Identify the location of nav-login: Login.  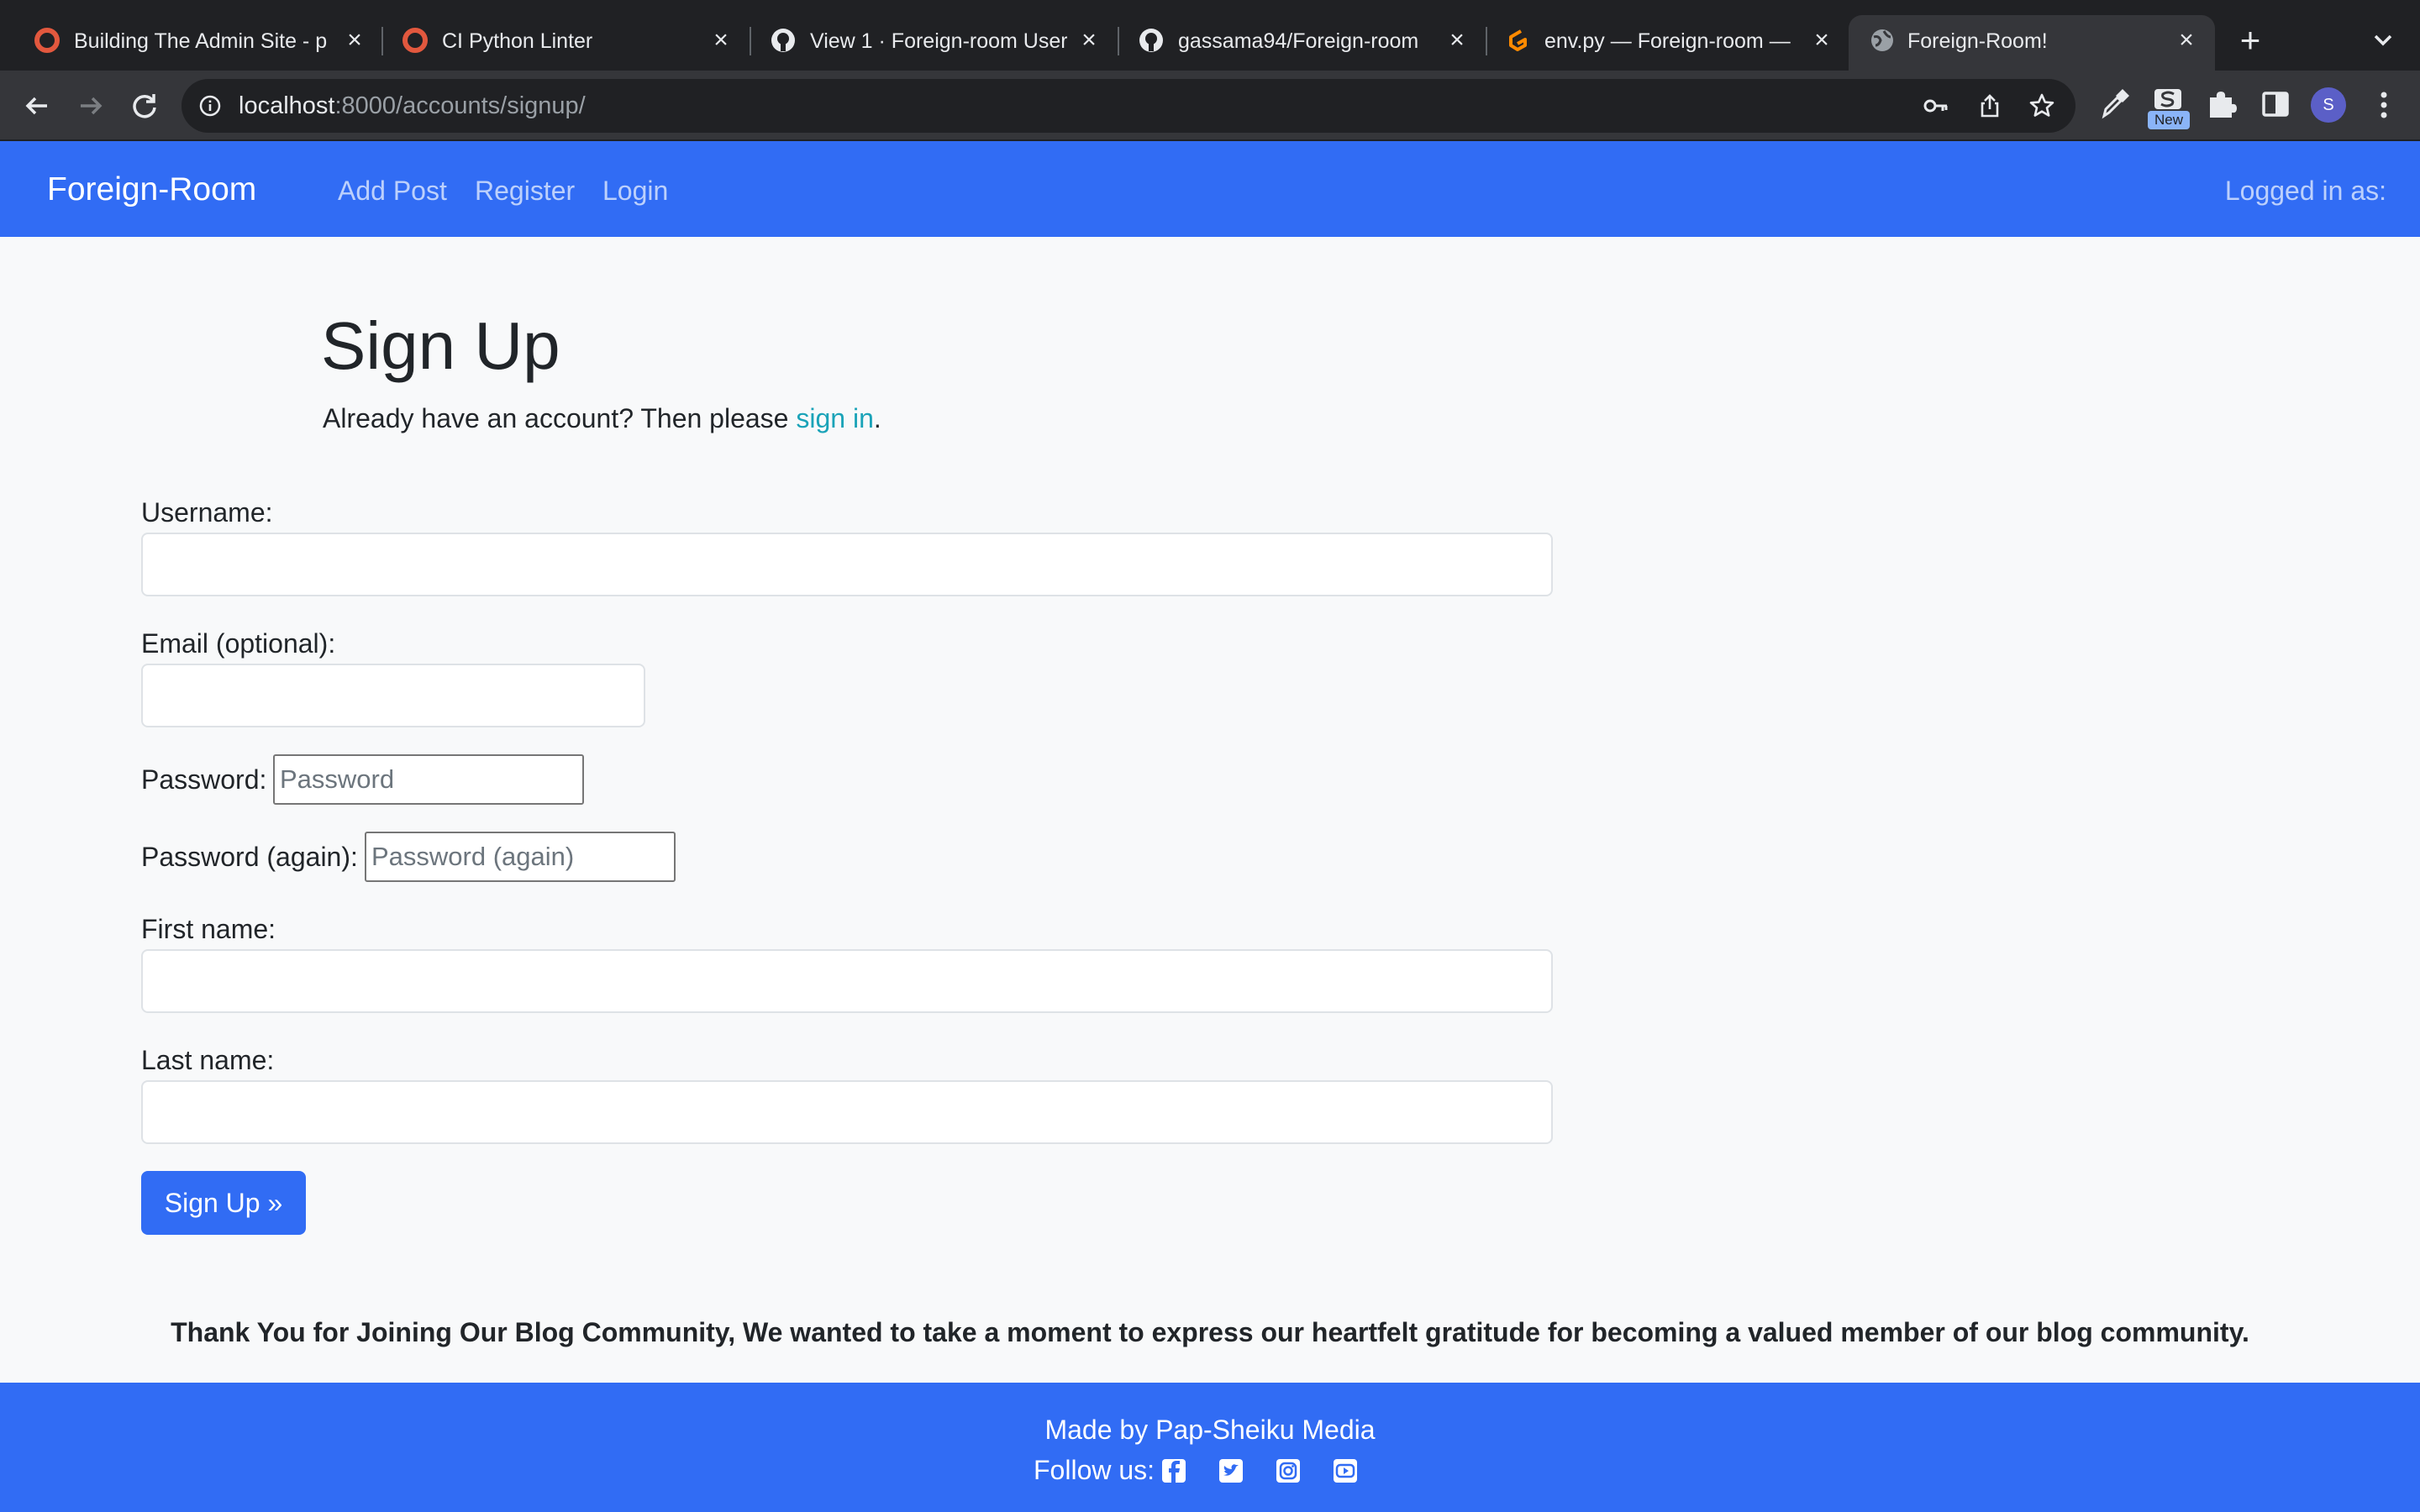
(635, 191).